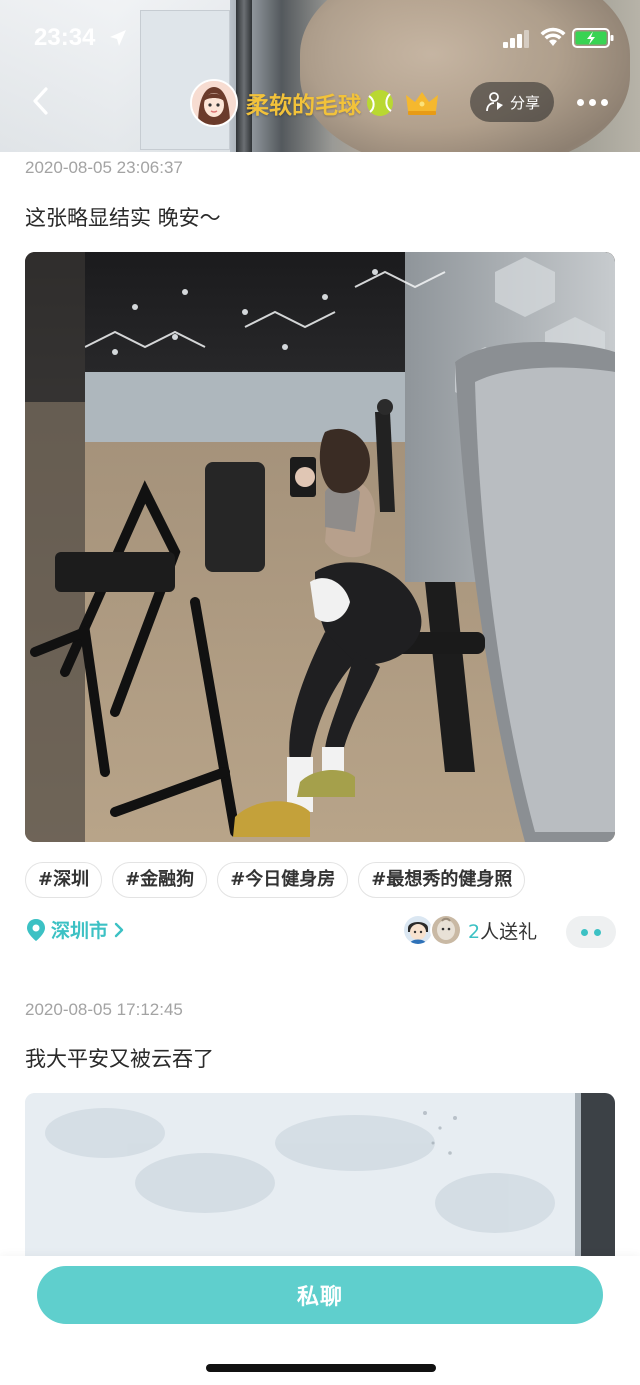  What do you see at coordinates (494, 102) in the screenshot?
I see `share-person-icon` at bounding box center [494, 102].